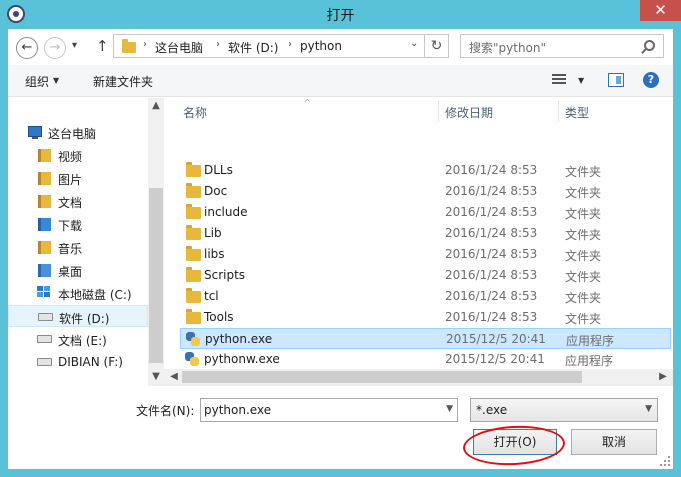 This screenshot has height=477, width=681. Describe the element at coordinates (425, 296) in the screenshot. I see `file-row-tcl: tcl 2016/1/24 8:53 文件夹` at that location.